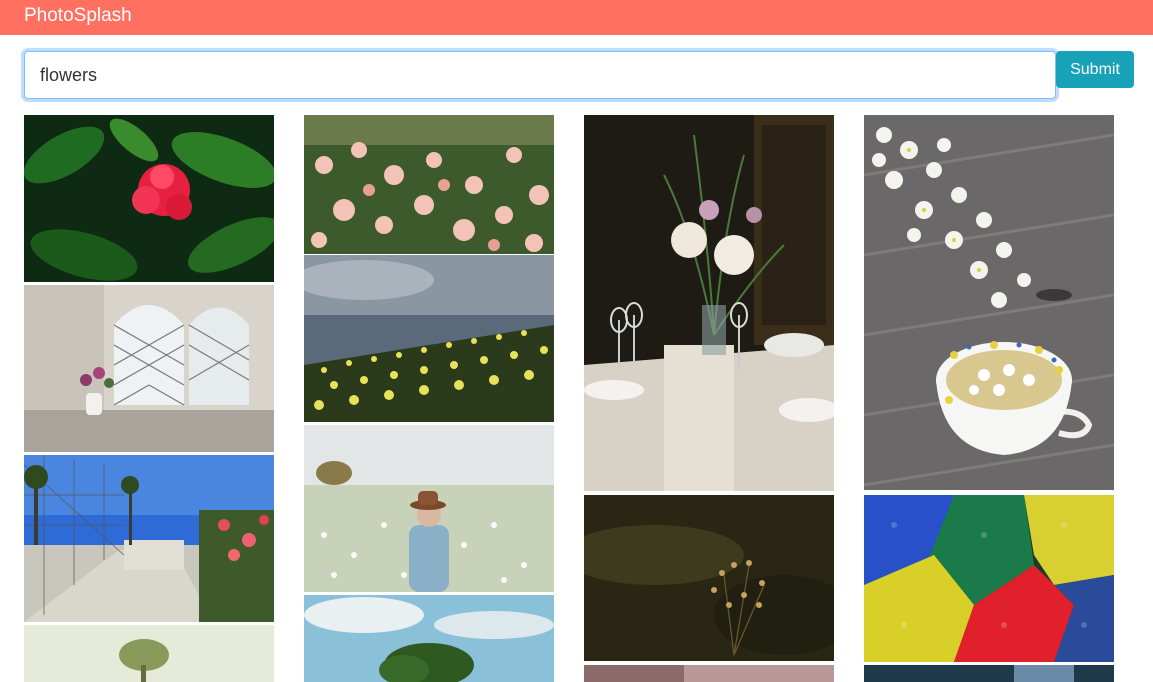  What do you see at coordinates (429, 508) in the screenshot?
I see `photo-hat-meadow` at bounding box center [429, 508].